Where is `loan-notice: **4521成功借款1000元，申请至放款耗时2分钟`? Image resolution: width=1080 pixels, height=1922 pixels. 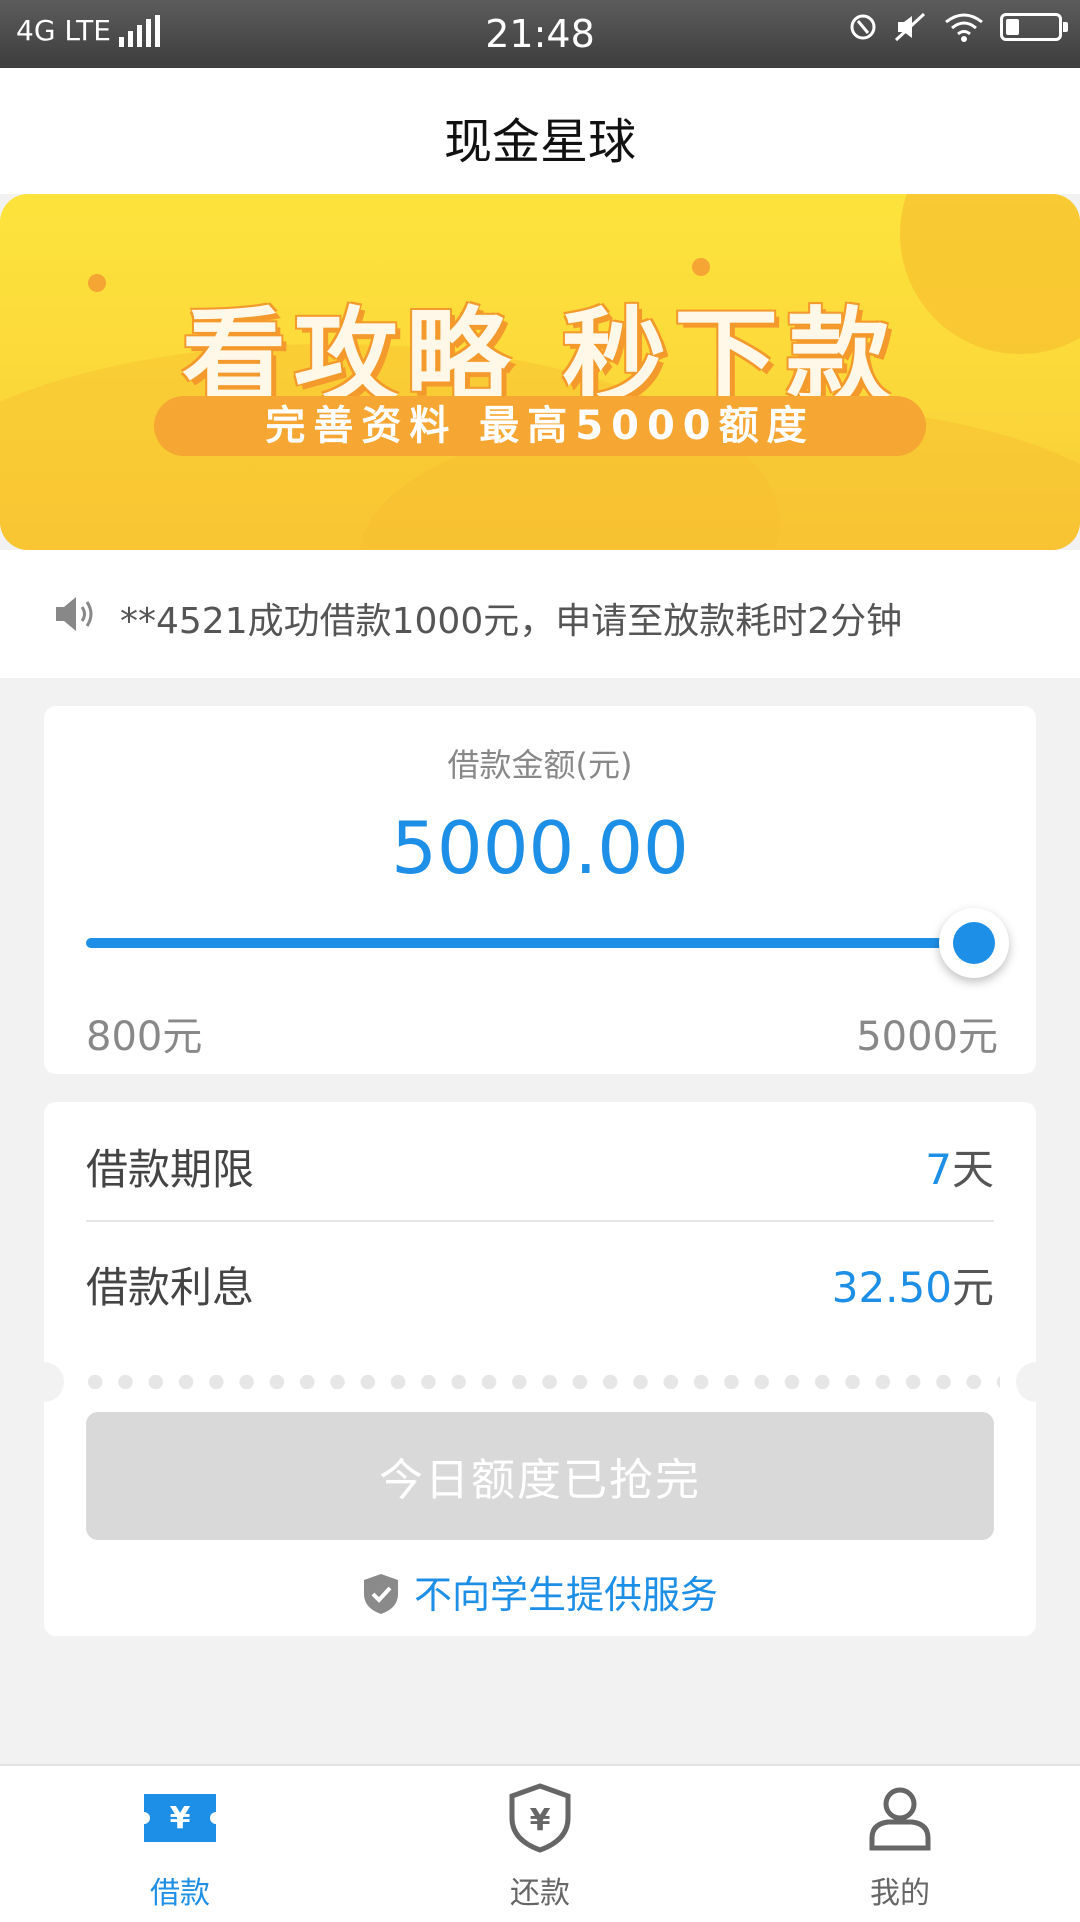
loan-notice: **4521成功借款1000元，申请至放款耗时2分钟 is located at coordinates (540, 614).